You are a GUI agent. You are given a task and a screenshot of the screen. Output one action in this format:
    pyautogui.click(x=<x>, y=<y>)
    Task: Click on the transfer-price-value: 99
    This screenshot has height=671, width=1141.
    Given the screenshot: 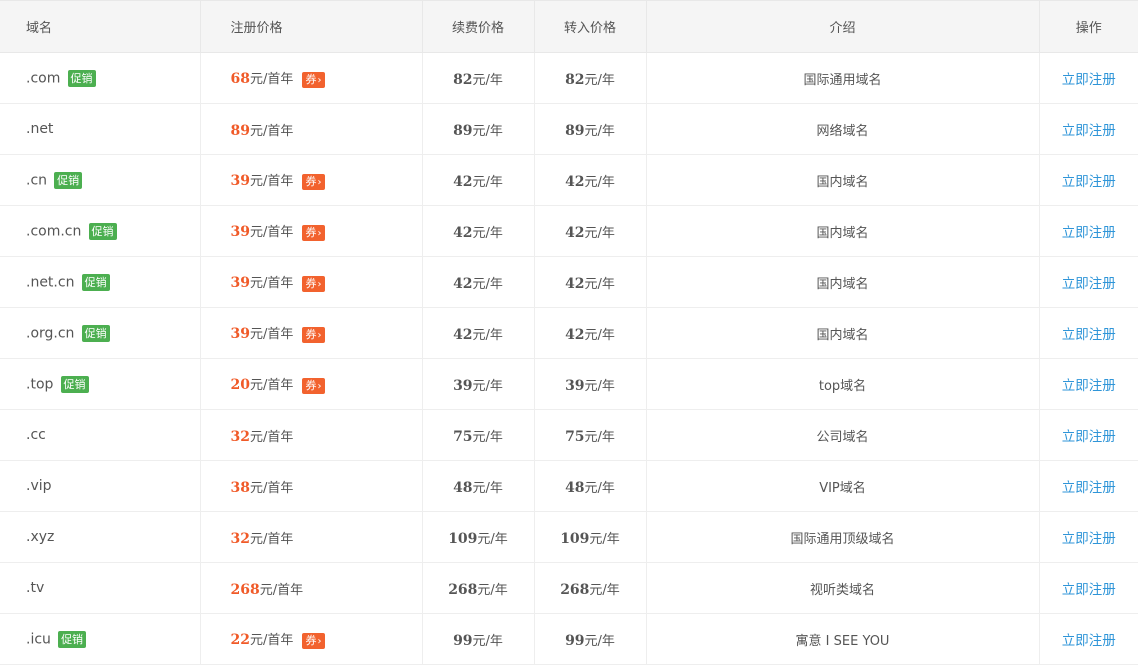 What is the action you would take?
    pyautogui.click(x=575, y=640)
    